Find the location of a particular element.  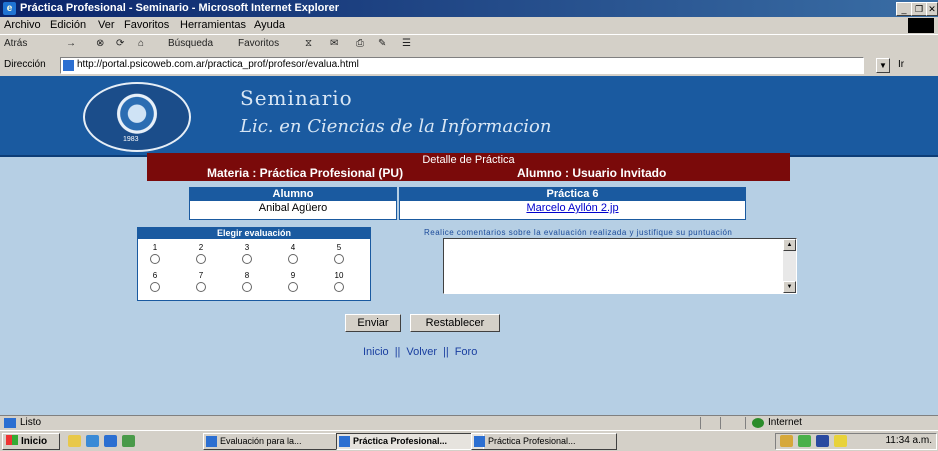

favorites-button: Favoritos is located at coordinates (258, 43).